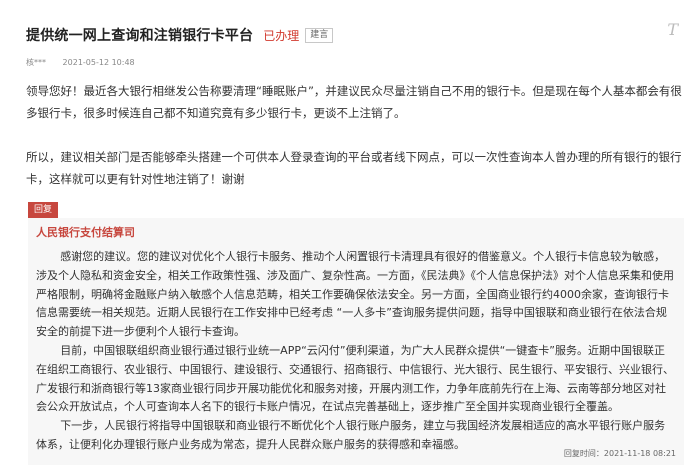 Image resolution: width=700 pixels, height=473 pixels. I want to click on post-header: 提供统一网上查询和注销银行卡平台 已办理 建言 T, so click(353, 33).